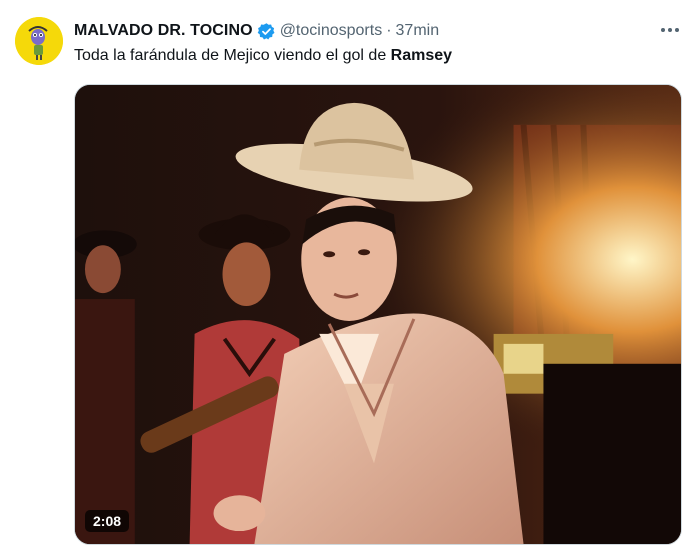 The image size is (698, 557). Describe the element at coordinates (421, 55) in the screenshot. I see `tweet-text-bold: Ramsey` at that location.